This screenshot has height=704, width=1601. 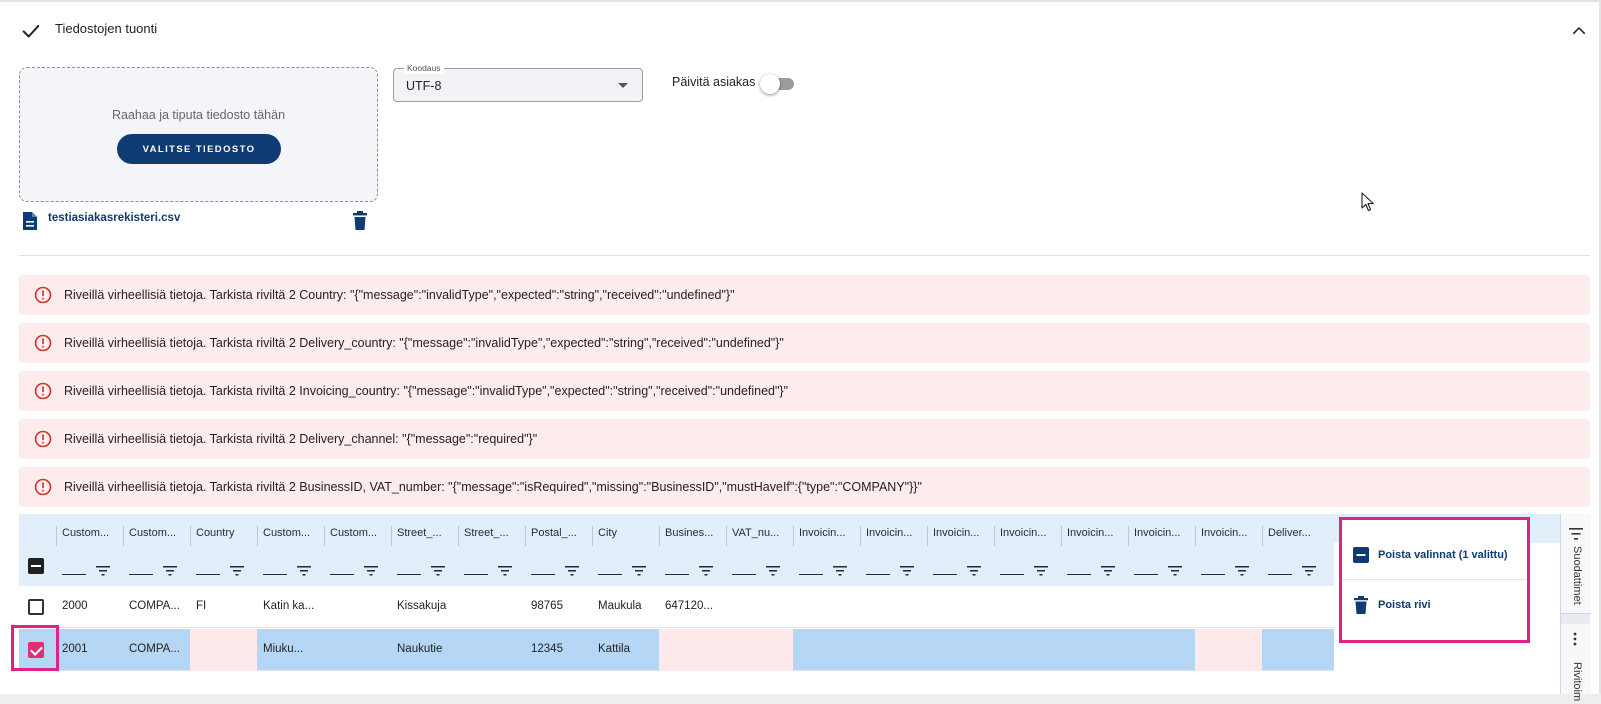 I want to click on table-cell: Kattila, so click(x=625, y=650).